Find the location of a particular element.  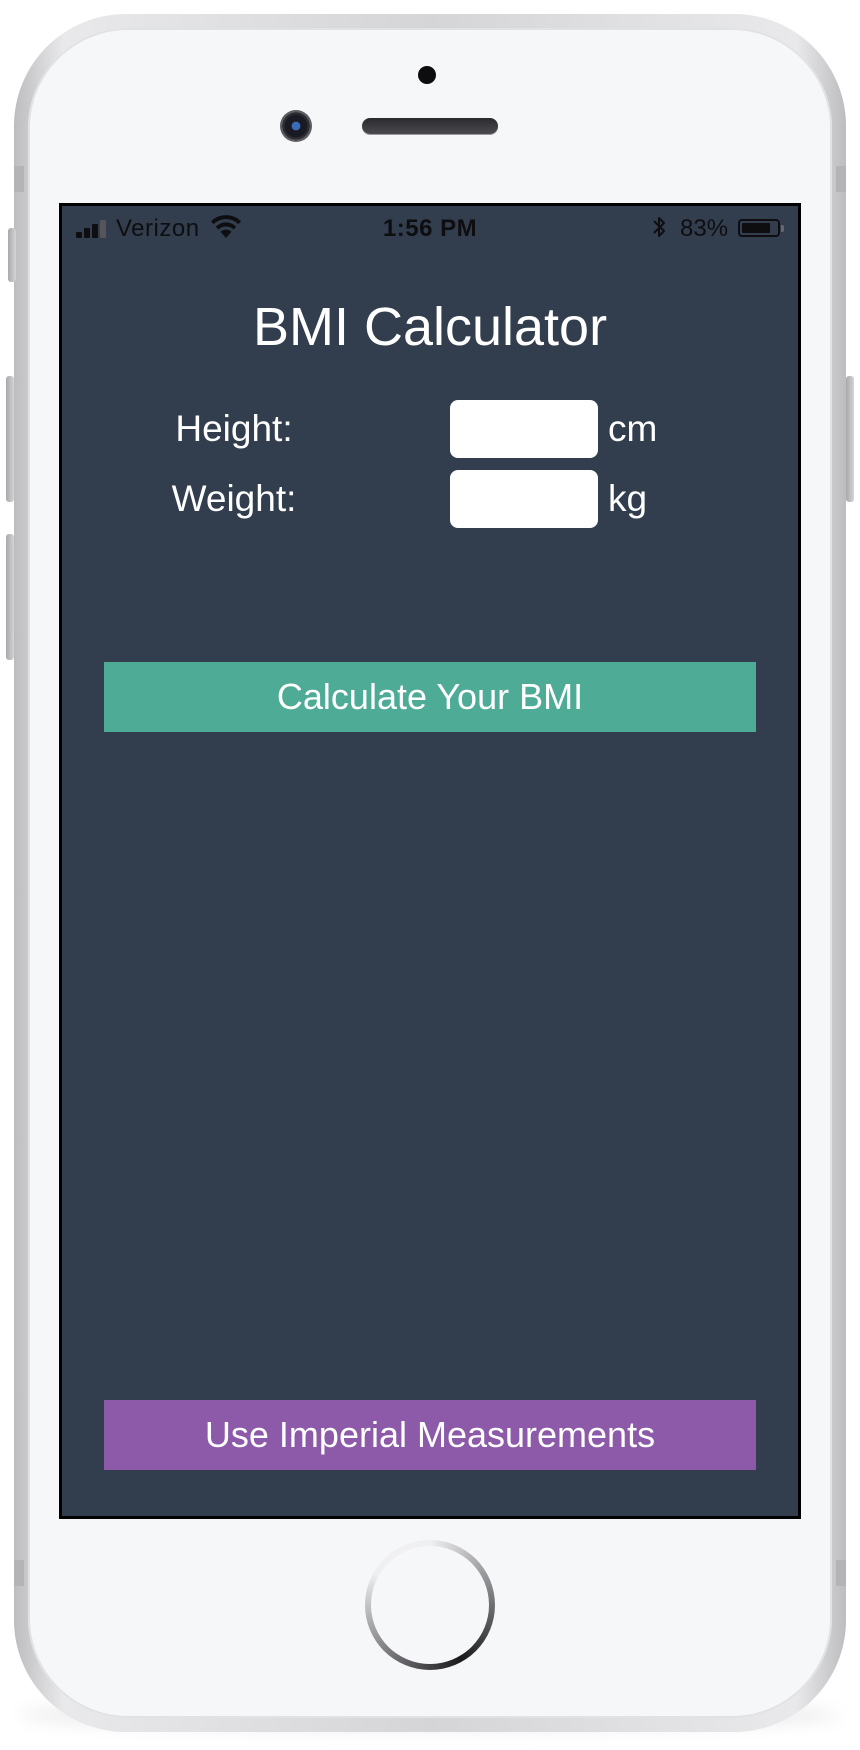

home-button is located at coordinates (430, 1605).